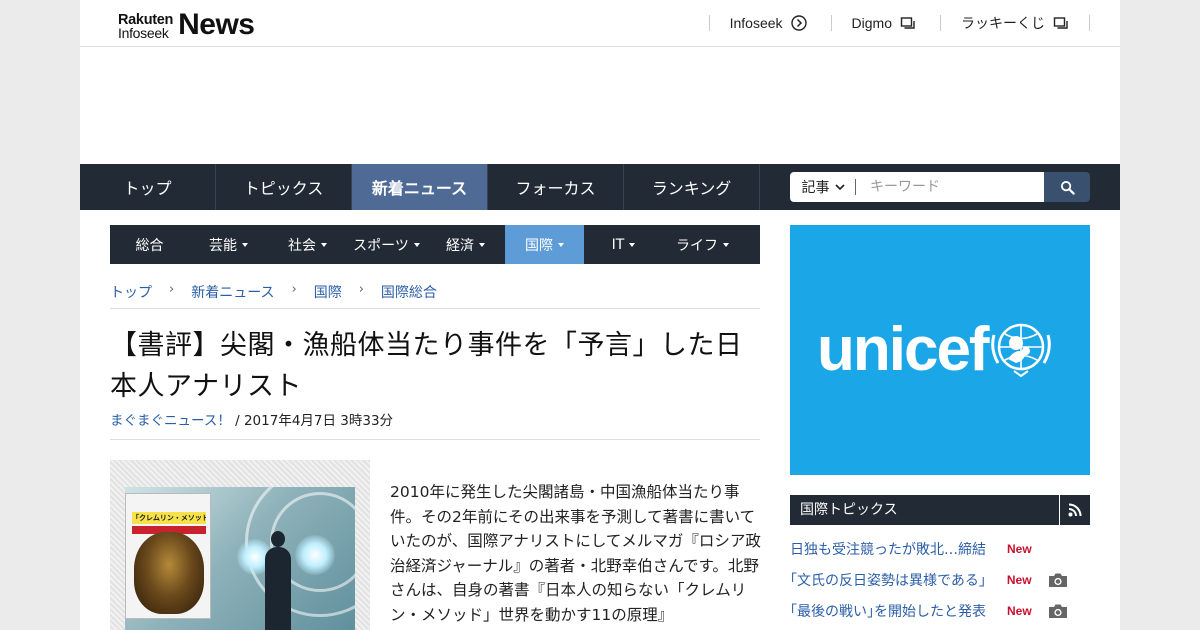  I want to click on category-label: 総合, so click(149, 245).